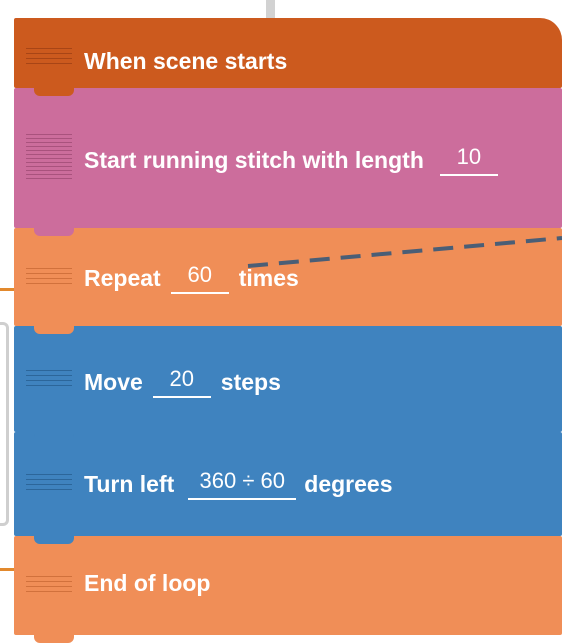 Image resolution: width=562 pixels, height=643 pixels. I want to click on dashed-connector-line, so click(404, 252).